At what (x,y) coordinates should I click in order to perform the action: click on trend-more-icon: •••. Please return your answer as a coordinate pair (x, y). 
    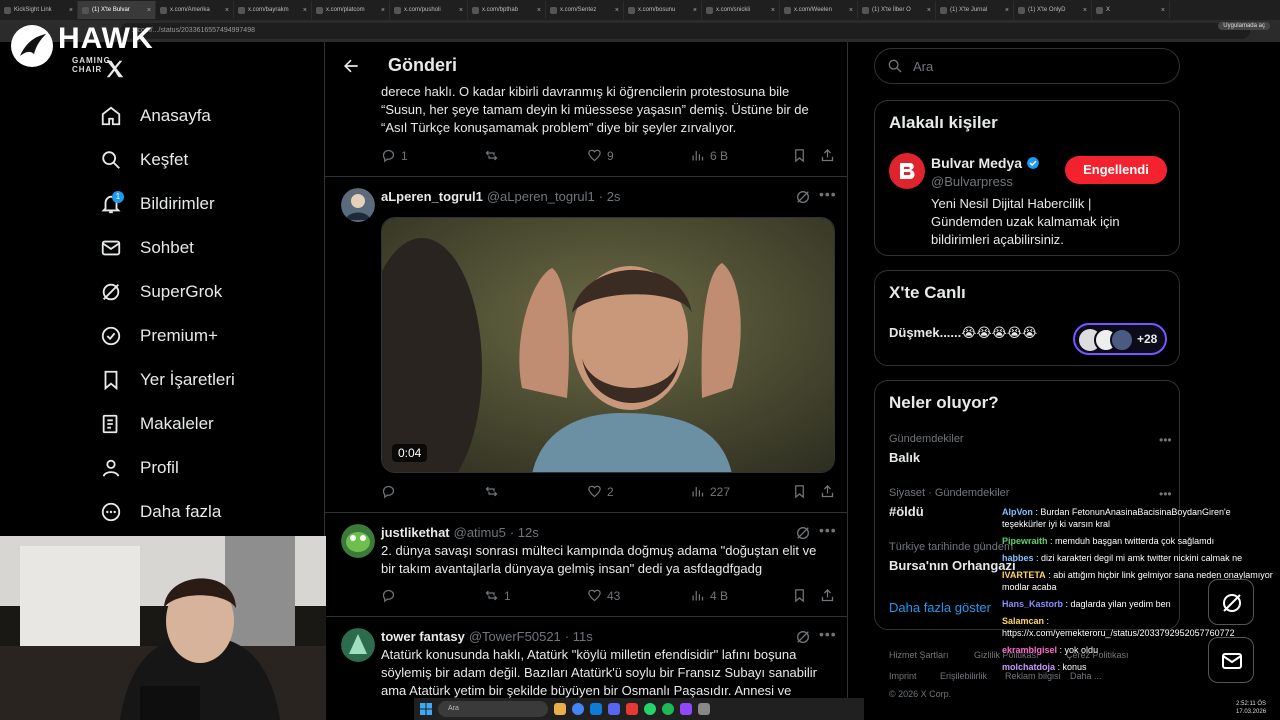
    Looking at the image, I should click on (1165, 440).